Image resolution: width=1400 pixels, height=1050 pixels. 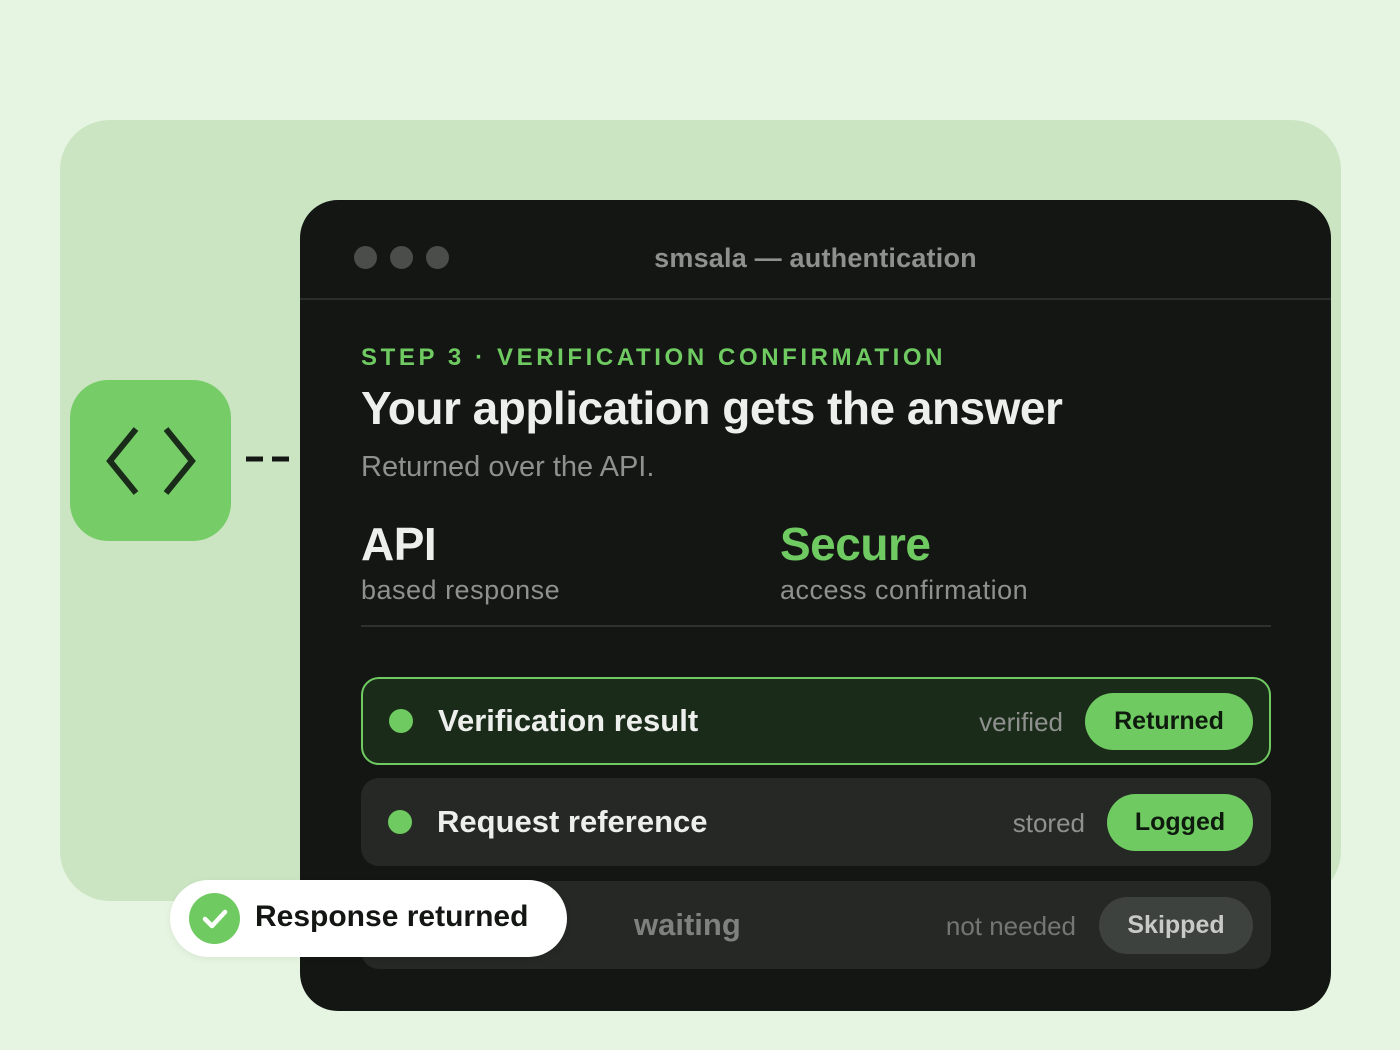 What do you see at coordinates (271, 459) in the screenshot?
I see `dashed-connector` at bounding box center [271, 459].